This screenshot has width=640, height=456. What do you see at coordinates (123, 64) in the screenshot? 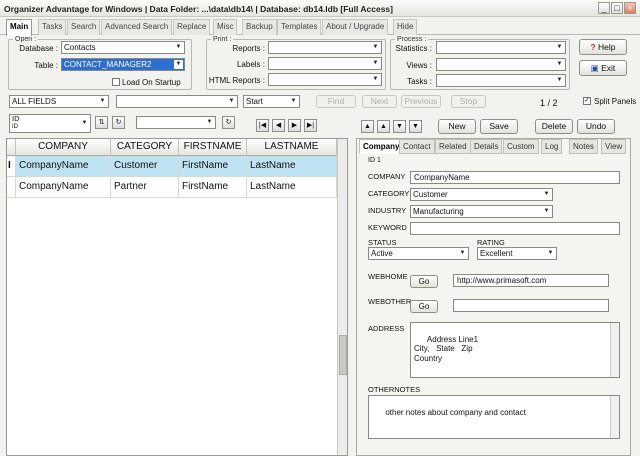
I see `table-select: CONTACT_MANAGER2 ▼` at bounding box center [123, 64].